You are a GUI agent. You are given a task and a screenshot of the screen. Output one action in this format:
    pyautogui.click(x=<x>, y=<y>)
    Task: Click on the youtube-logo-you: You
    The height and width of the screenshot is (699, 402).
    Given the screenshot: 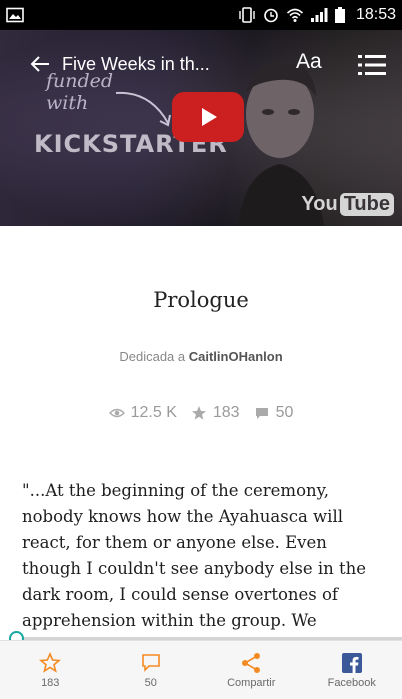 What is the action you would take?
    pyautogui.click(x=319, y=204)
    